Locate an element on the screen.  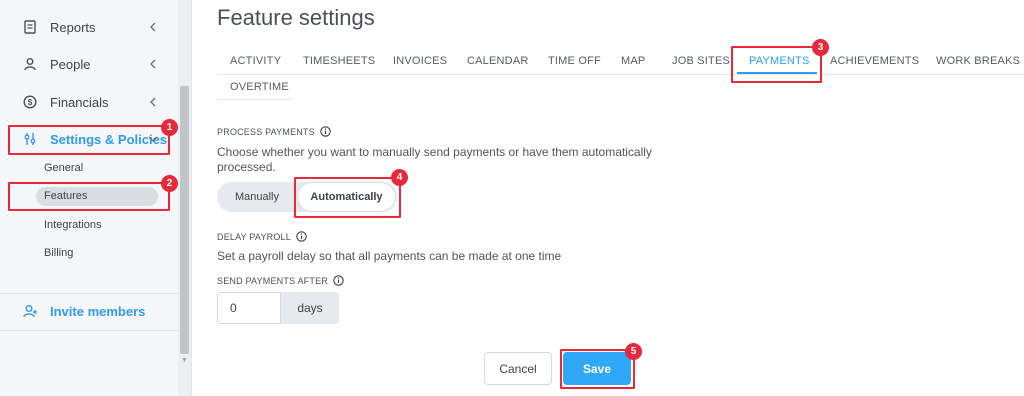
document-icon is located at coordinates (30, 27).